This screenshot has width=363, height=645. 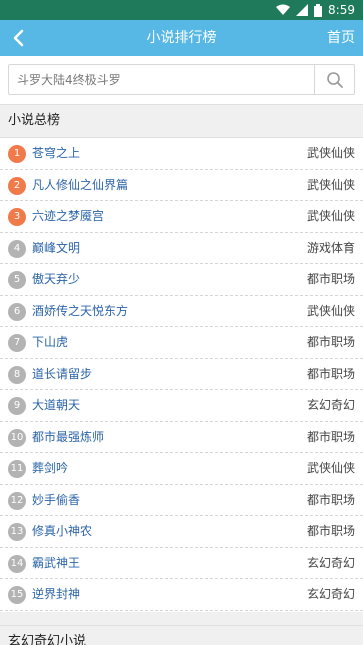 What do you see at coordinates (17, 154) in the screenshot?
I see `rank-badge: 1` at bounding box center [17, 154].